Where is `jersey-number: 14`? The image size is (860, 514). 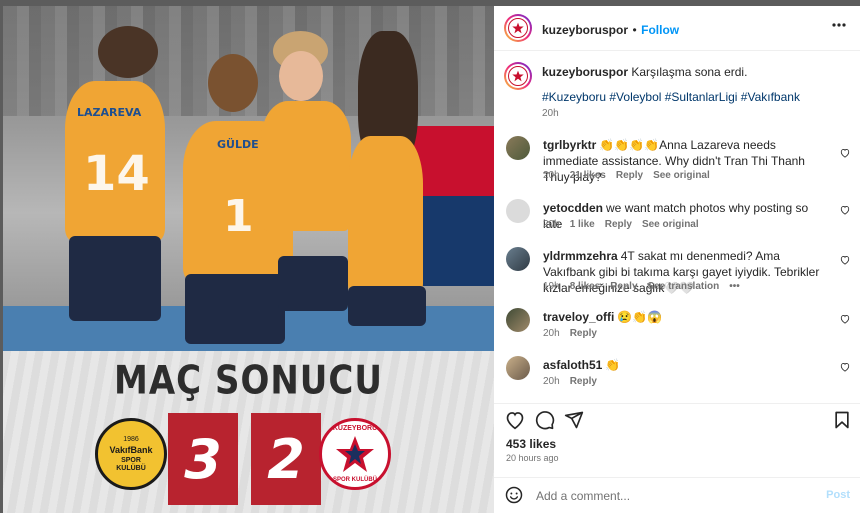
jersey-number: 14 is located at coordinates (116, 174).